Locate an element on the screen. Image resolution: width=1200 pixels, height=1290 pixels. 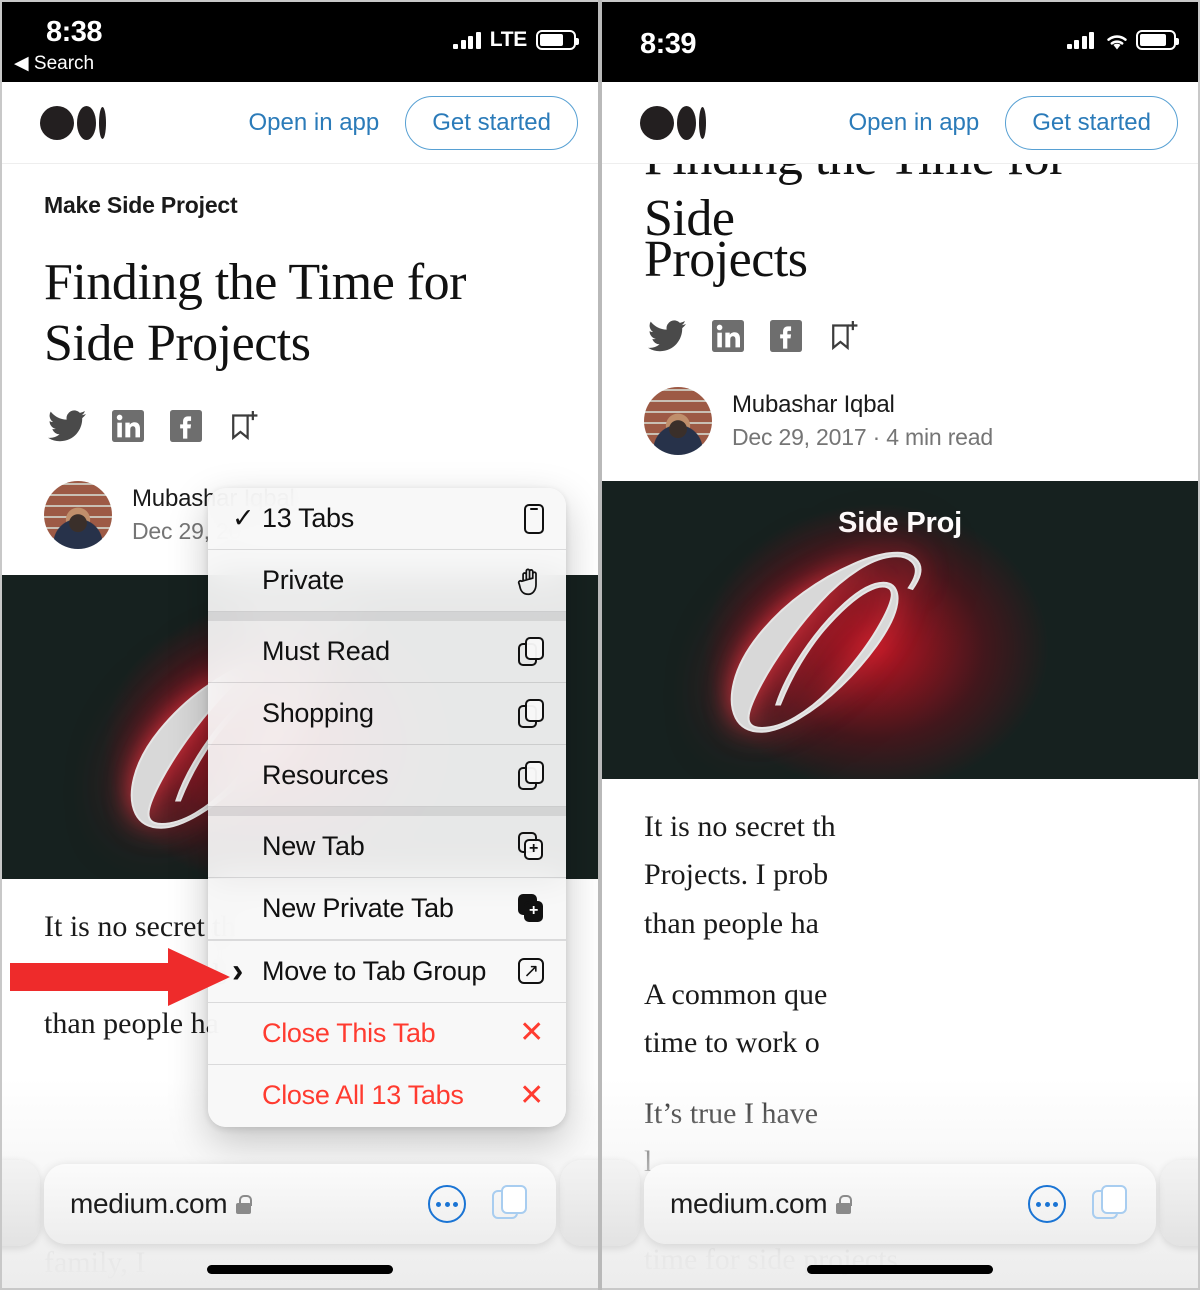
publish-meta: Dec 29, 2017 · 4 min read is located at coordinates (862, 436).